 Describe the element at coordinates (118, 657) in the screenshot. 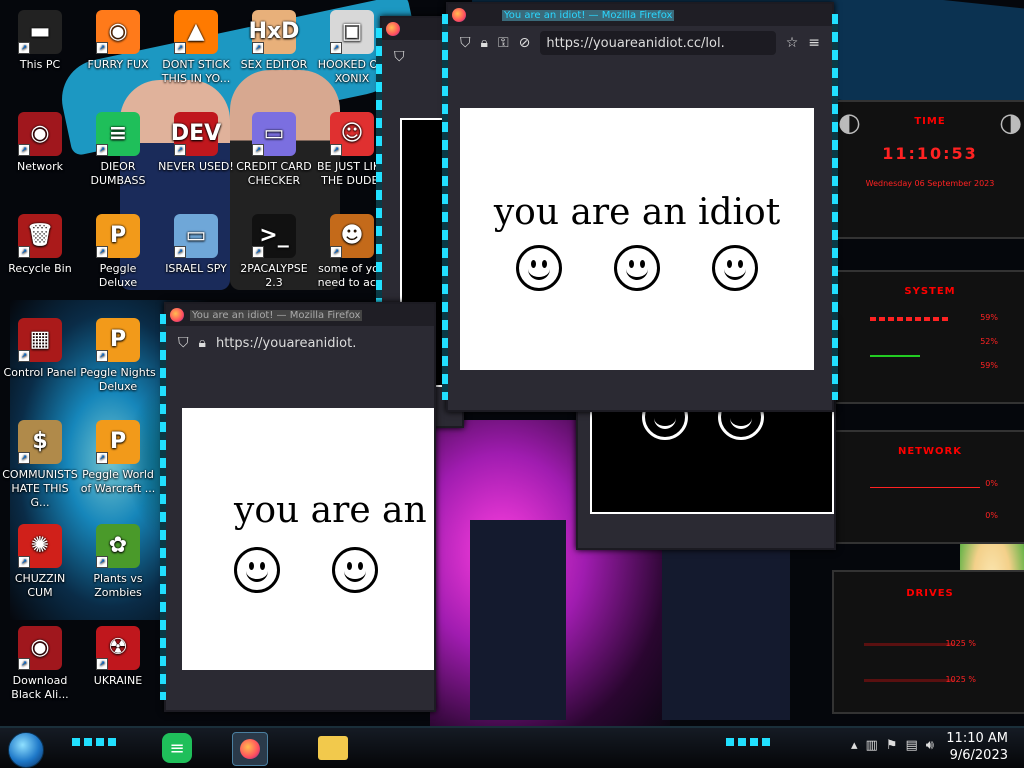

I see `desktop-icon: ☢ ↗ UKRAINE` at that location.